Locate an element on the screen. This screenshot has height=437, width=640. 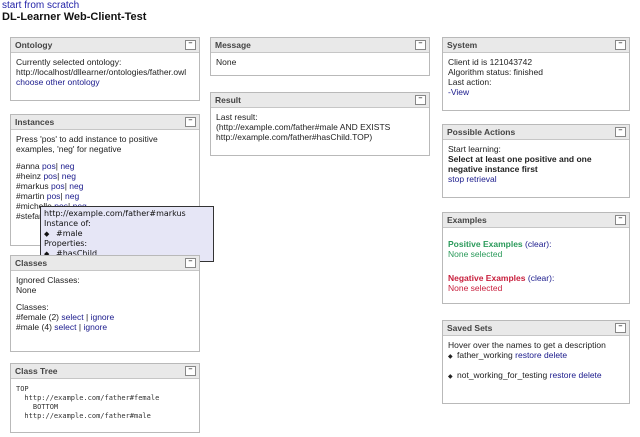
ontology-label: Currently selected ontology: is located at coordinates (69, 62).